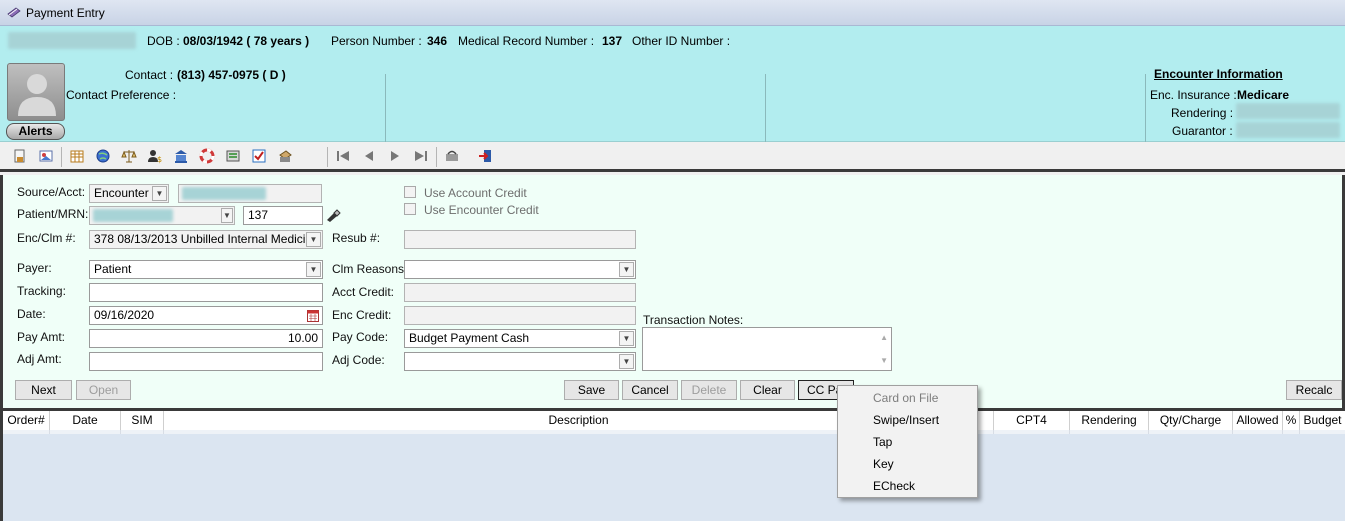 The image size is (1345, 521). I want to click on transaction-notes-textarea: ▲ ▼, so click(767, 349).